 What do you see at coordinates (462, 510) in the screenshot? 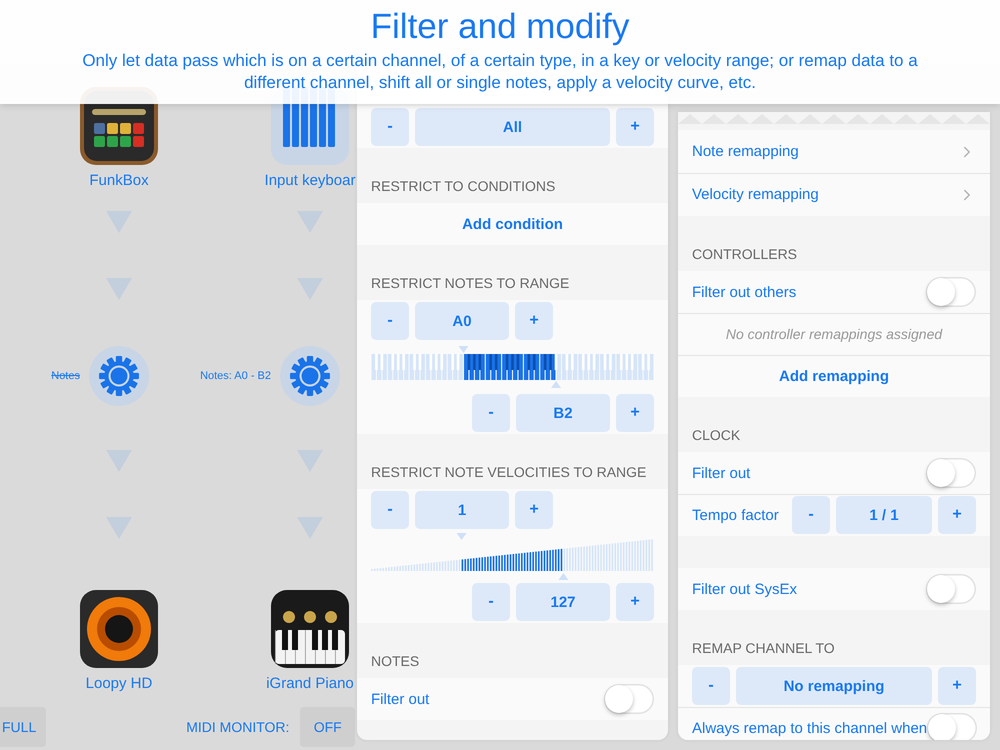
I see `stepper-value: 1` at bounding box center [462, 510].